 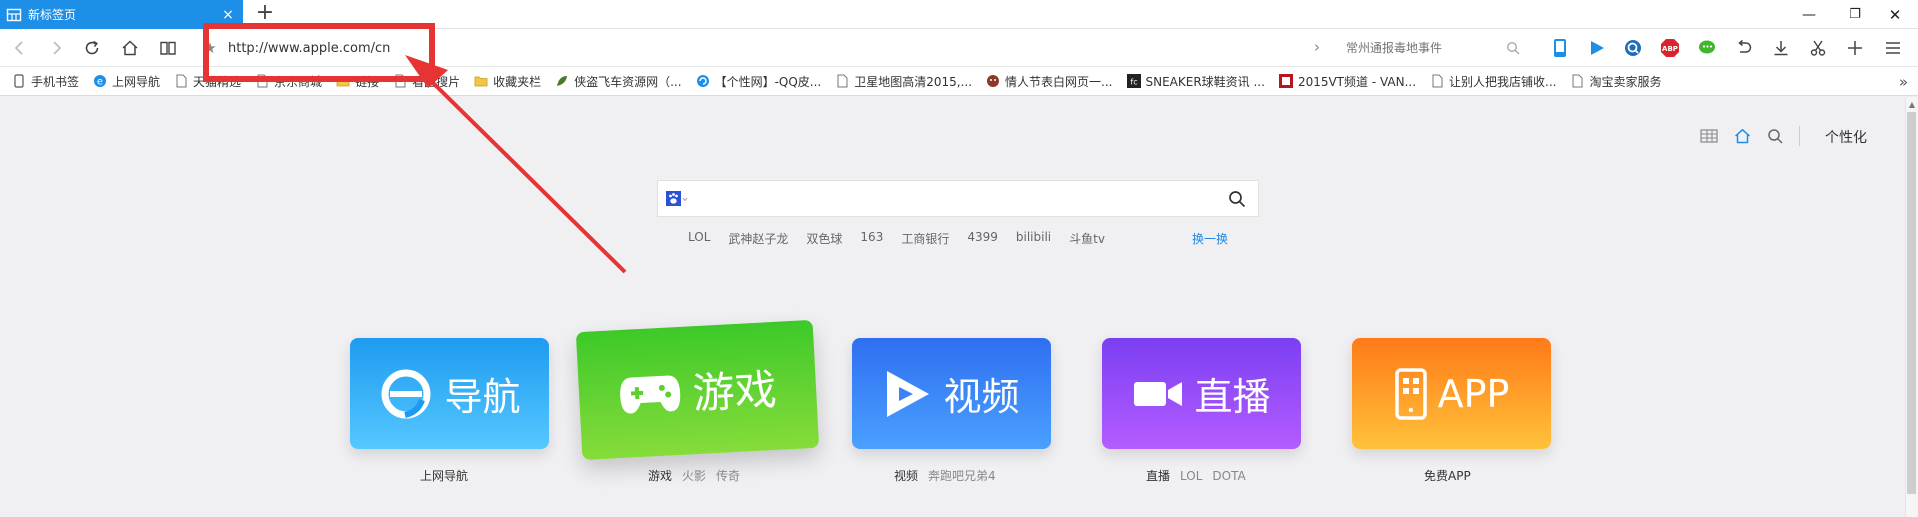 I want to click on nav-card-title: 导航, so click(x=482, y=397).